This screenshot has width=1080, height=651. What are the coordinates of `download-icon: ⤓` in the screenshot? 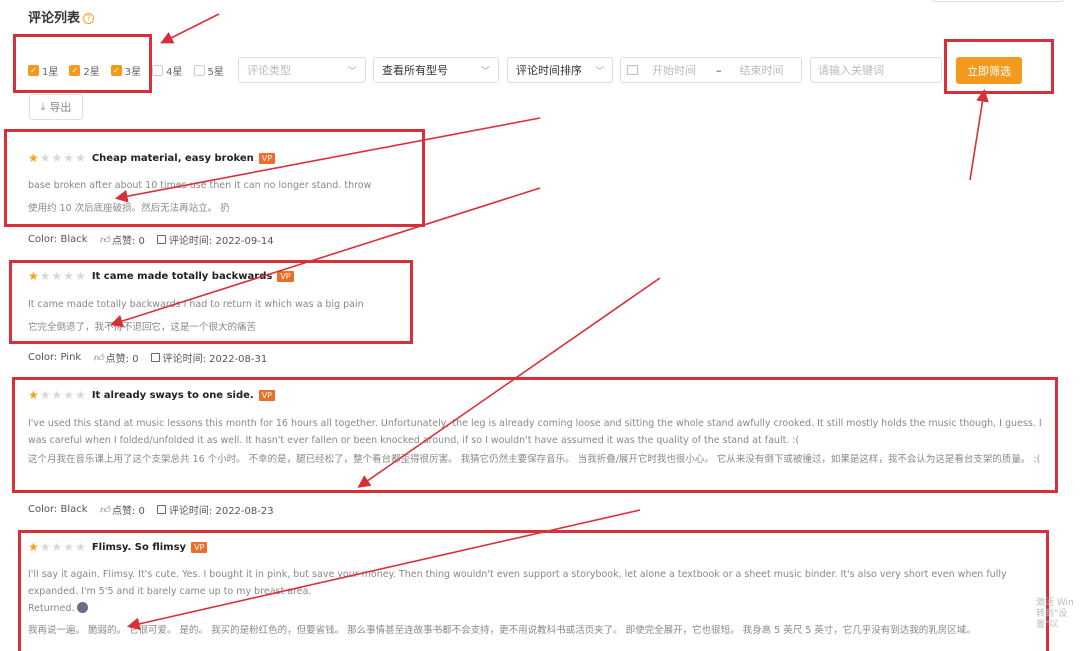 It's located at (43, 106).